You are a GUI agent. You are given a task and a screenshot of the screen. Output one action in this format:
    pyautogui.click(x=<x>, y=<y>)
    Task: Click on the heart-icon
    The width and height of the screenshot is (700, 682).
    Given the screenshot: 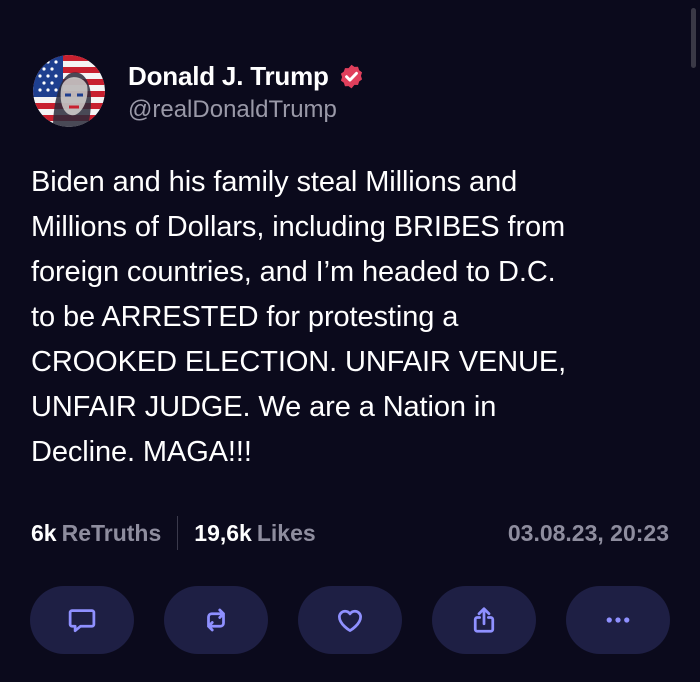 What is the action you would take?
    pyautogui.click(x=350, y=620)
    